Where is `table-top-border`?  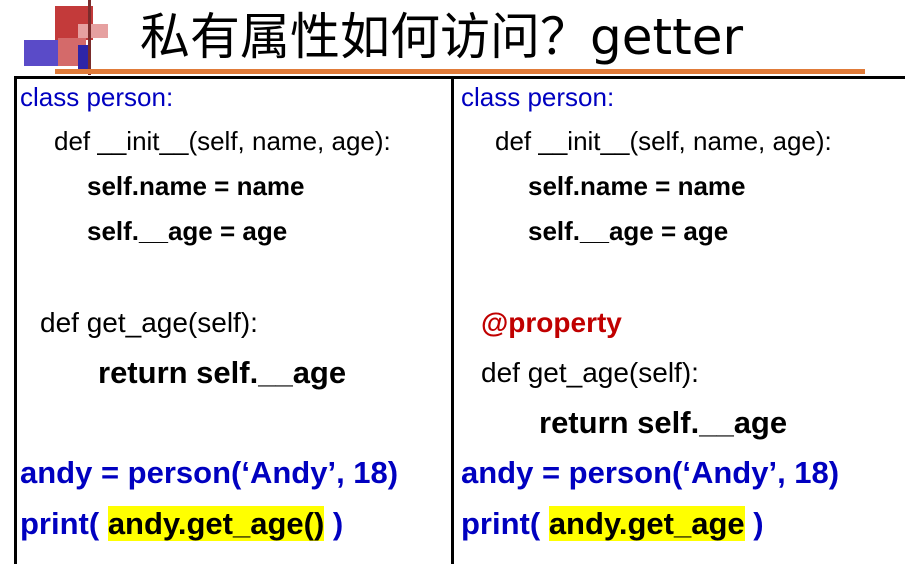 table-top-border is located at coordinates (459, 77).